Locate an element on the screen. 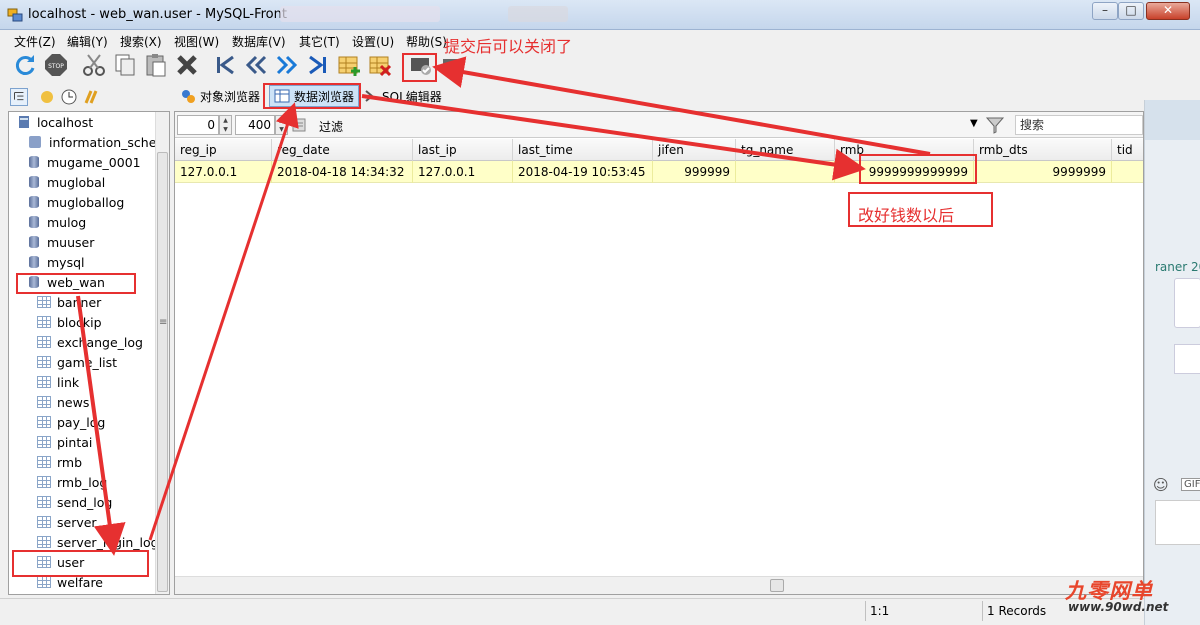 The height and width of the screenshot is (625, 1200). arrow-webwan-to-user is located at coordinates (101, 425).